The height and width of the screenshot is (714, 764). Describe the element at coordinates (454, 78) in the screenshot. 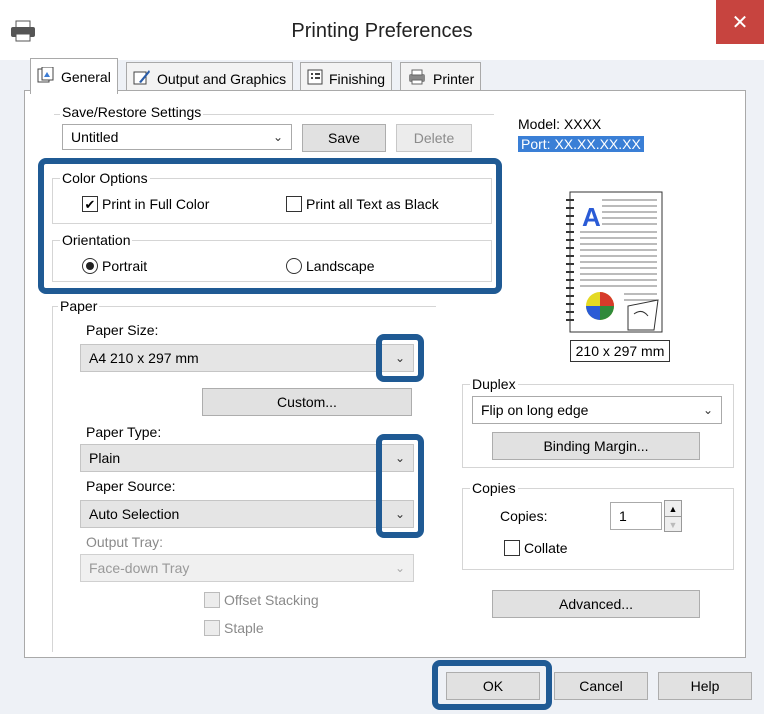

I see `tab-printer-label: Printer` at that location.